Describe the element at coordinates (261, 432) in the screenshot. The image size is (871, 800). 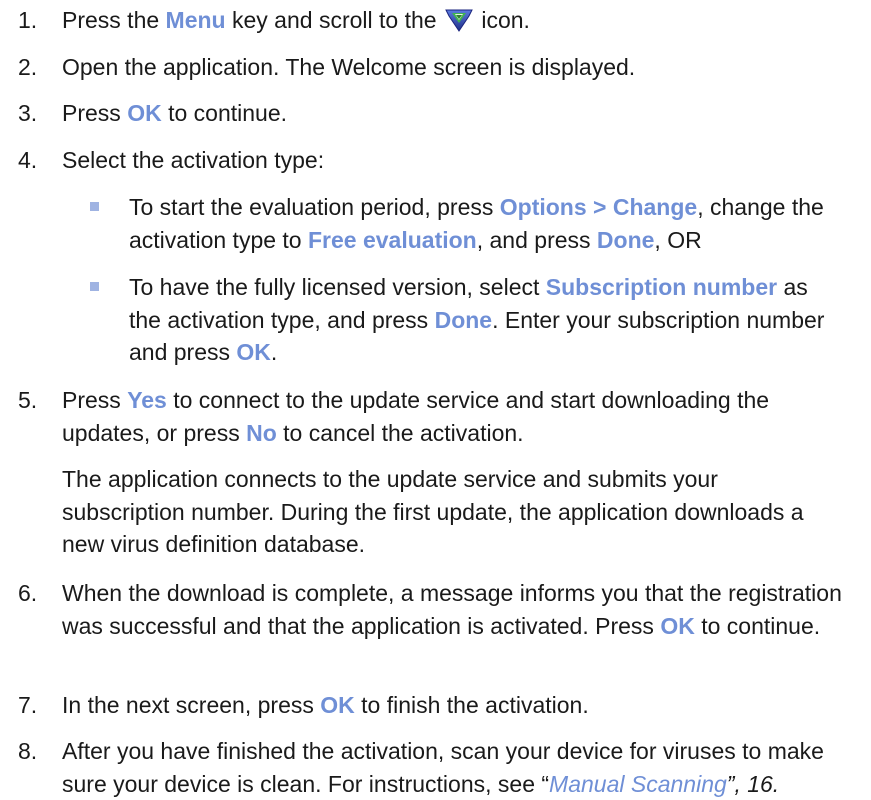
I see `no-key-label: No` at that location.